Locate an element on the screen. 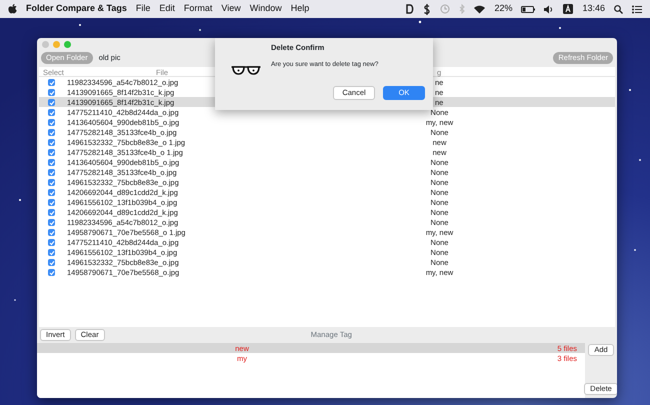 This screenshot has width=650, height=405. menu-item: File is located at coordinates (143, 9).